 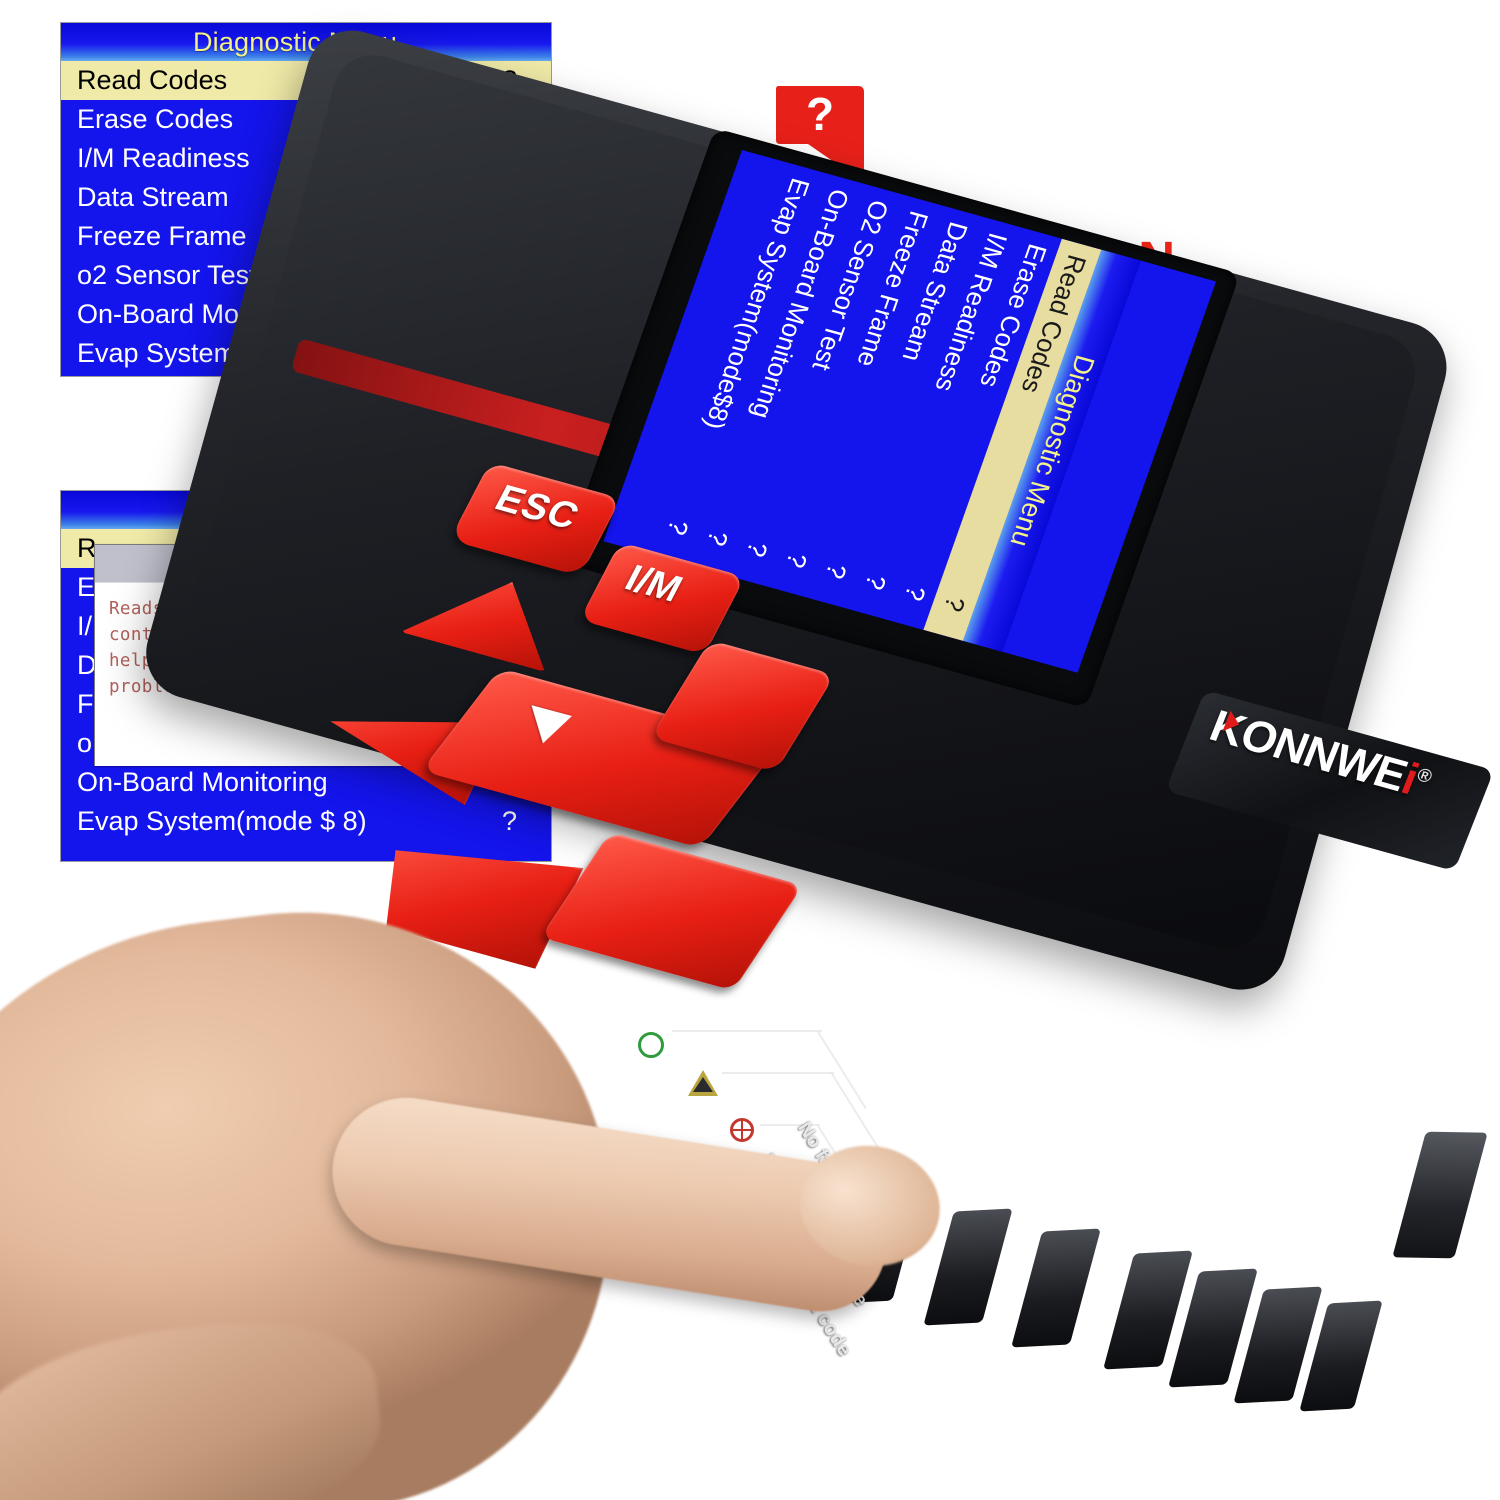 I want to click on pending-fault-led, so click(x=703, y=1083).